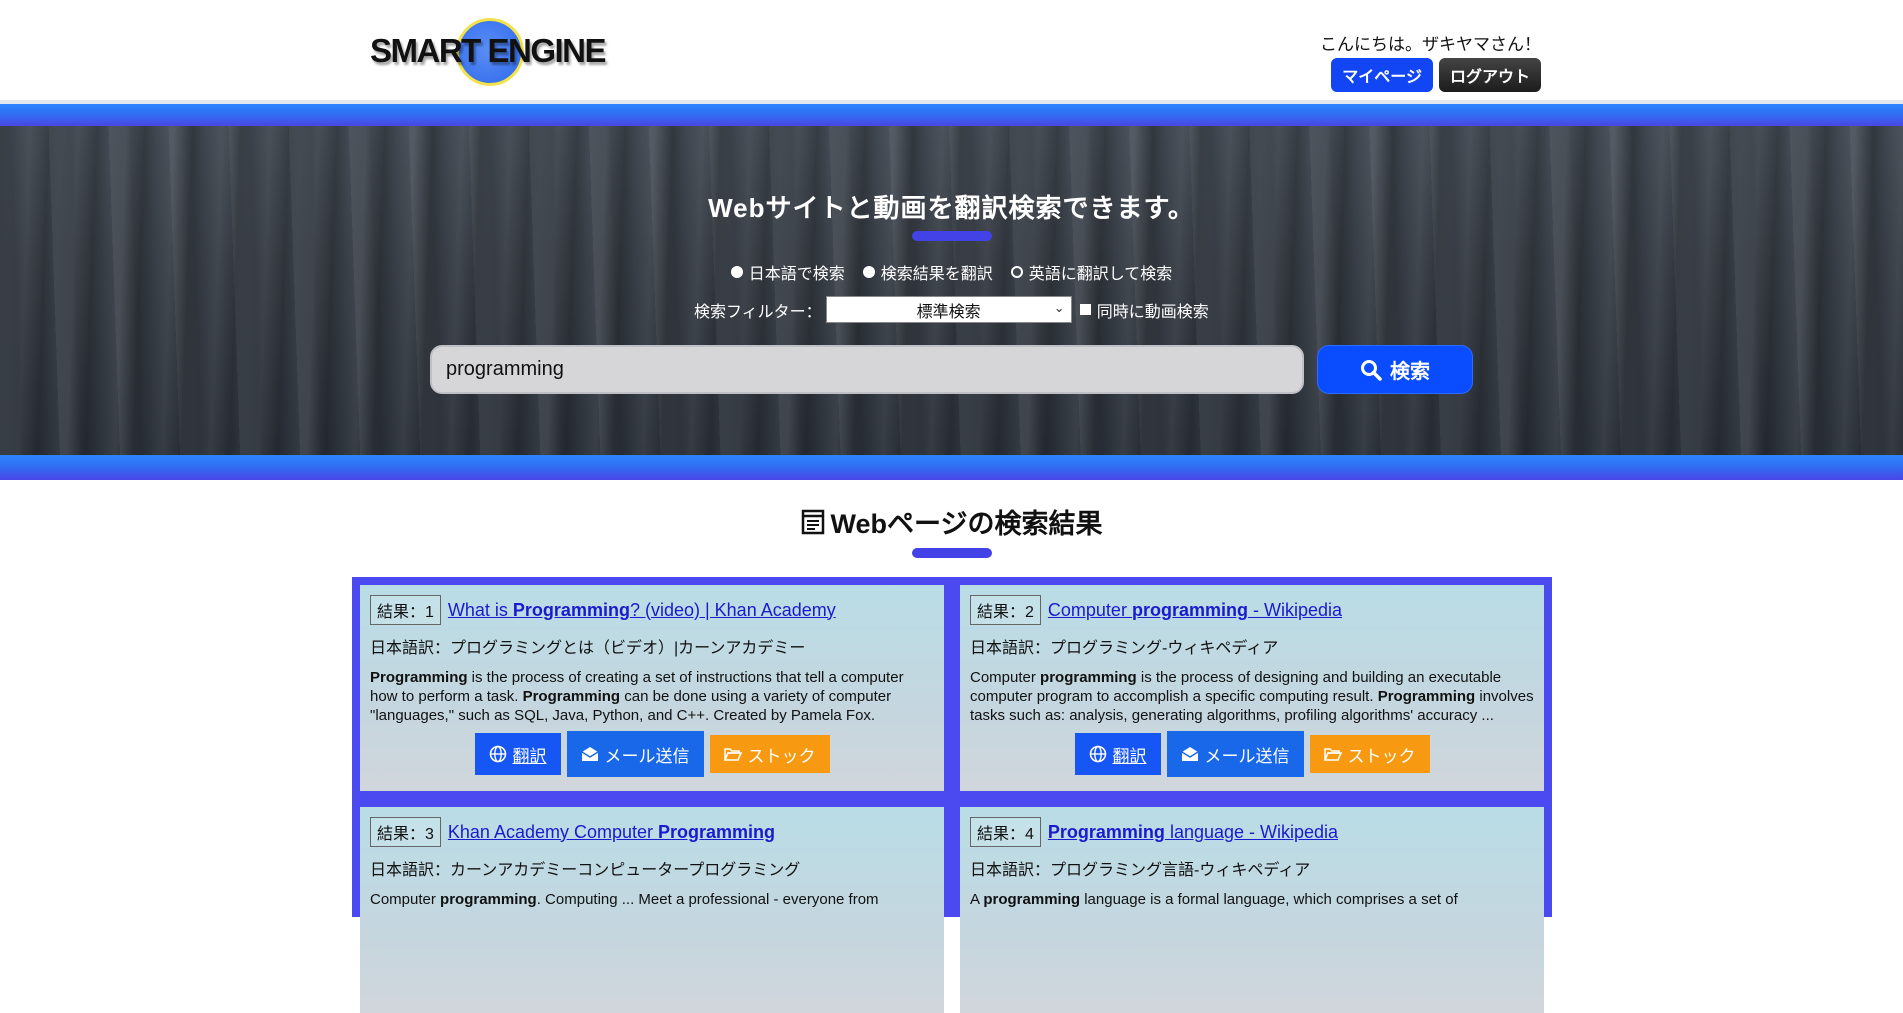  Describe the element at coordinates (1430, 44) in the screenshot. I see `user-greeting: こんにちは。ザキヤマさん！` at that location.